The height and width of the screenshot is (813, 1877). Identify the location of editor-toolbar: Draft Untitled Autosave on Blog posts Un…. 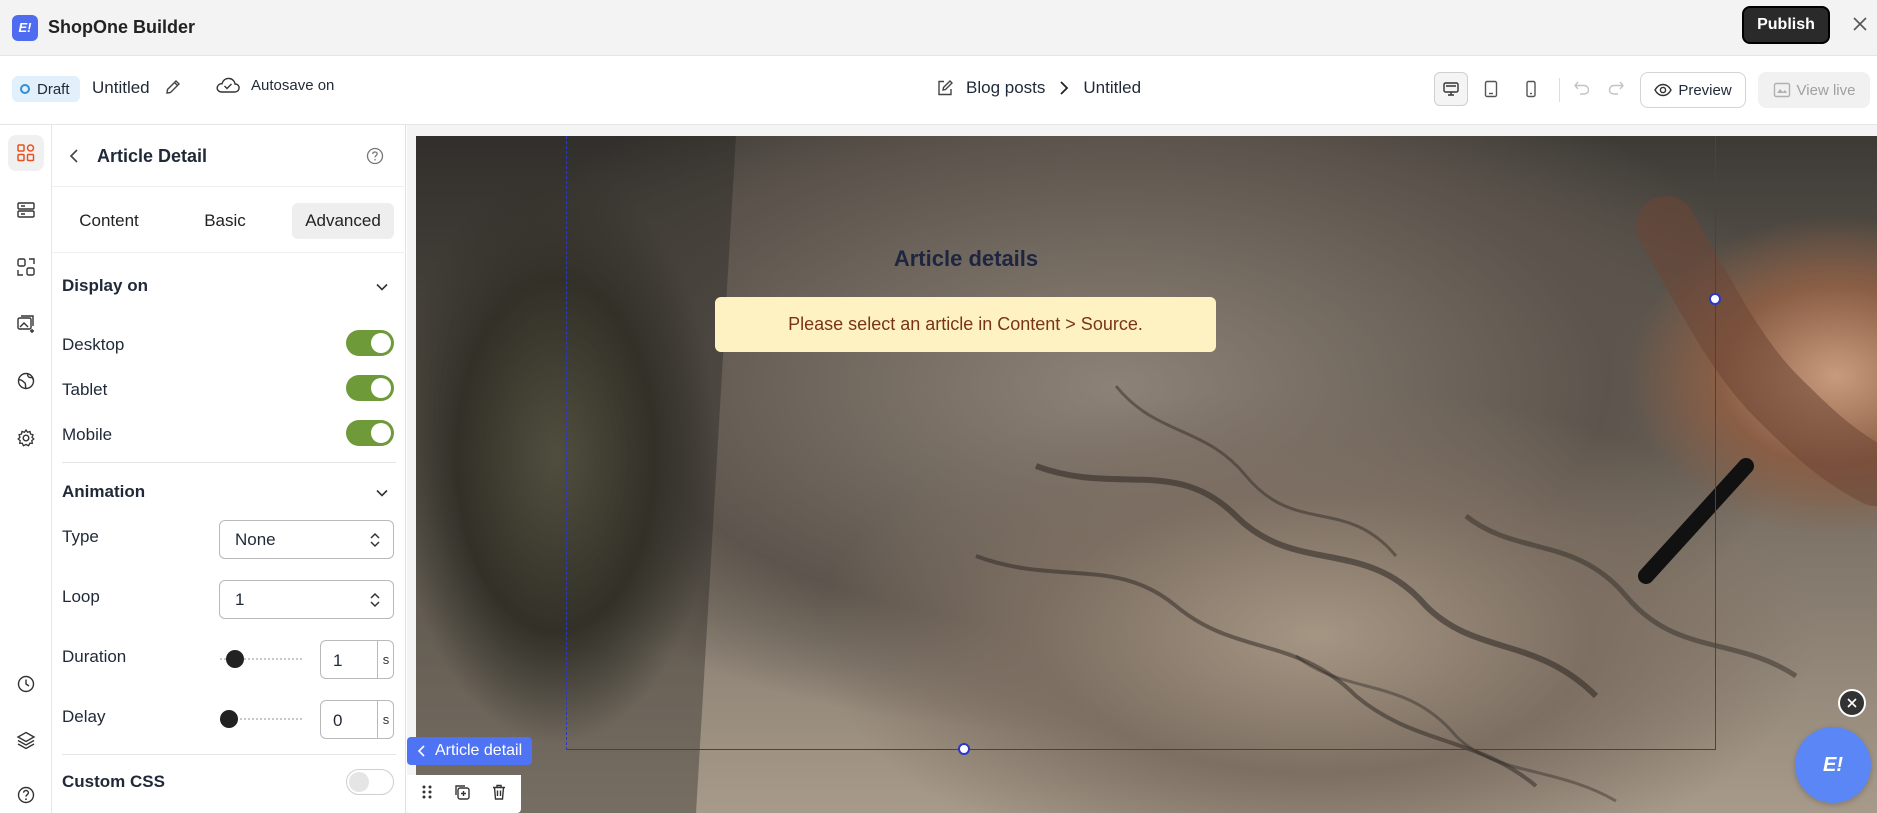
(938, 90).